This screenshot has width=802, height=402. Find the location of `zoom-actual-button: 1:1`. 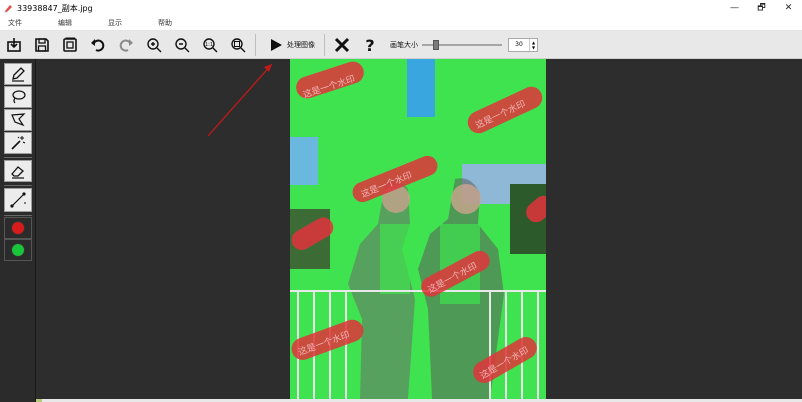

zoom-actual-button: 1:1 is located at coordinates (210, 45).